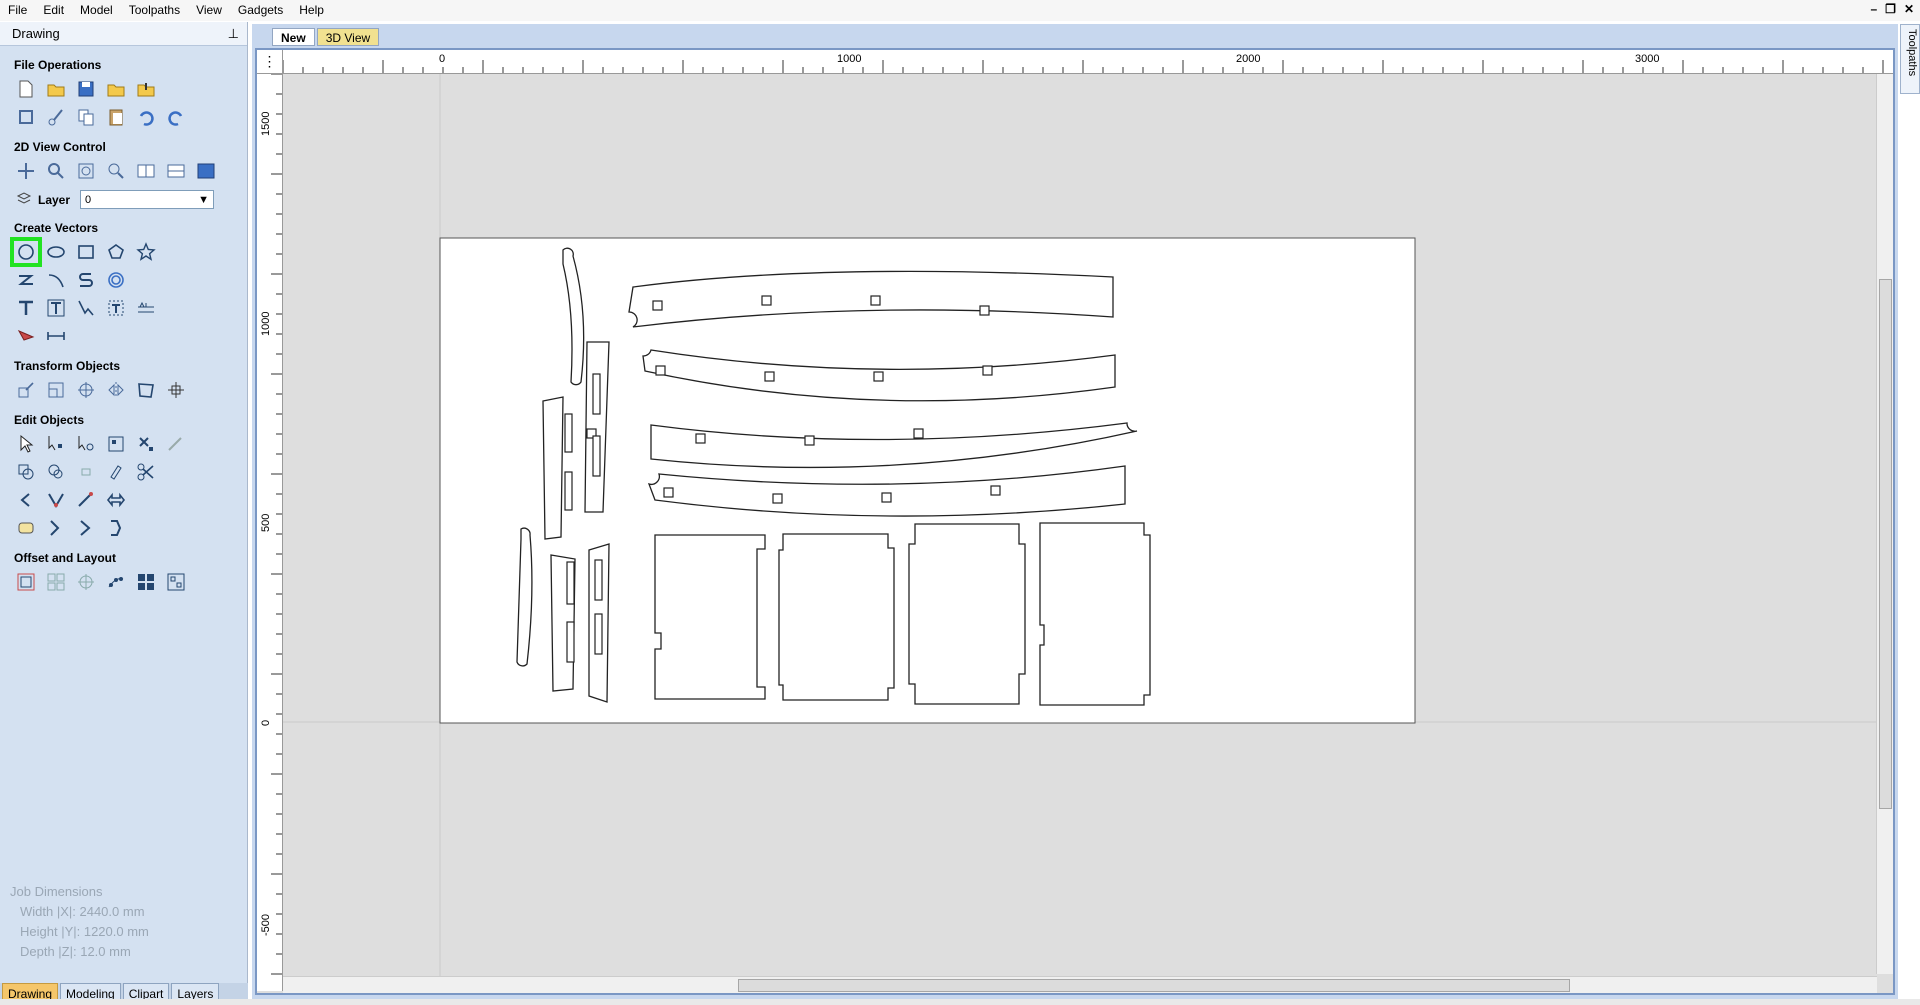 The image size is (1920, 1005). I want to click on job-setup-icon, so click(26, 117).